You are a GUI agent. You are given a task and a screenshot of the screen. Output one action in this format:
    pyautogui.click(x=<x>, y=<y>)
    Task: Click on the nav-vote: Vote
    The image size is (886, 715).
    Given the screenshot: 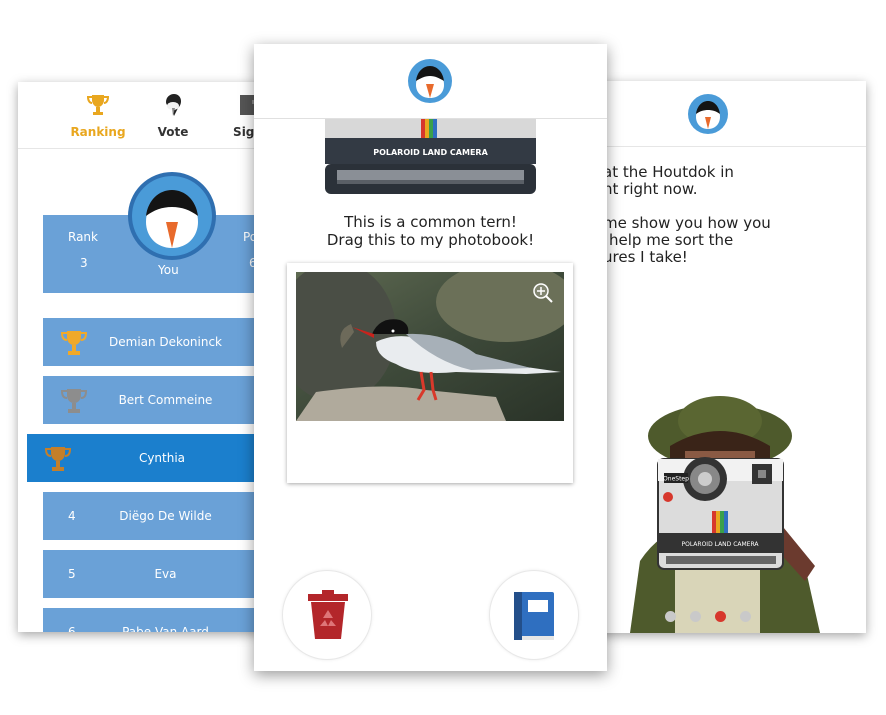 What is the action you would take?
    pyautogui.click(x=173, y=115)
    